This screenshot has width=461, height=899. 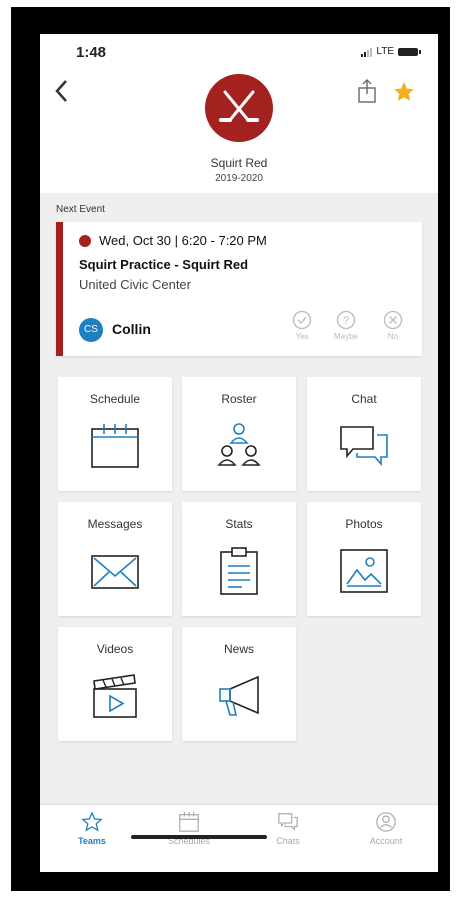 What do you see at coordinates (239, 444) in the screenshot?
I see `roster-icon` at bounding box center [239, 444].